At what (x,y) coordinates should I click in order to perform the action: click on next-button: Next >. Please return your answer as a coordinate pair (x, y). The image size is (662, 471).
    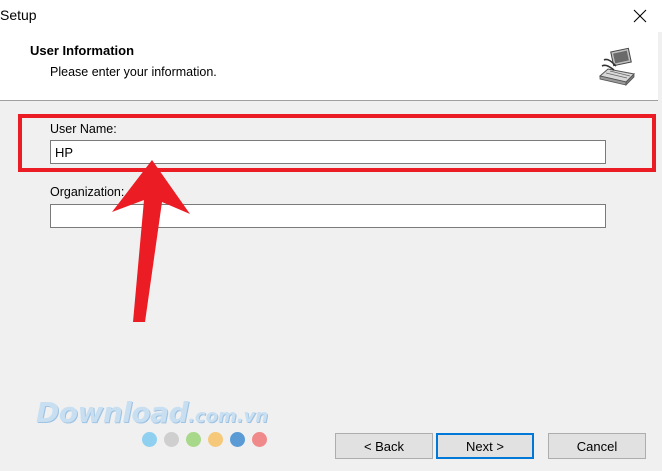
    Looking at the image, I should click on (485, 446).